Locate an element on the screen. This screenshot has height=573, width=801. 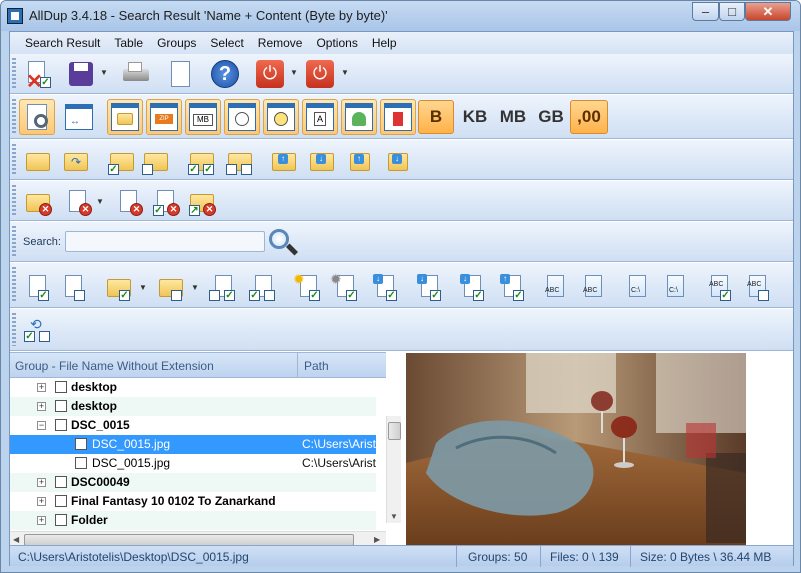
sort-path-asc-icon: C:\ is located at coordinates (637, 286).